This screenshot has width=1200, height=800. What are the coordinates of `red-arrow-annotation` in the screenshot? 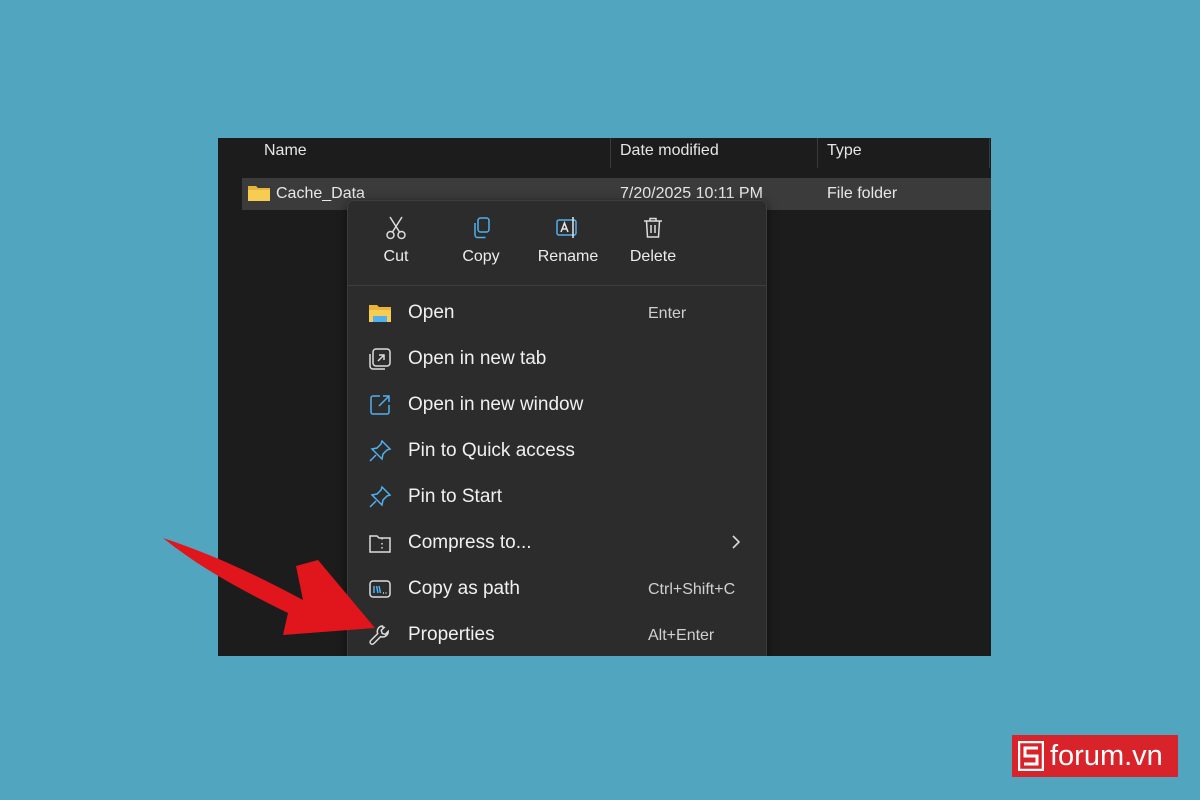 It's located at (269, 586).